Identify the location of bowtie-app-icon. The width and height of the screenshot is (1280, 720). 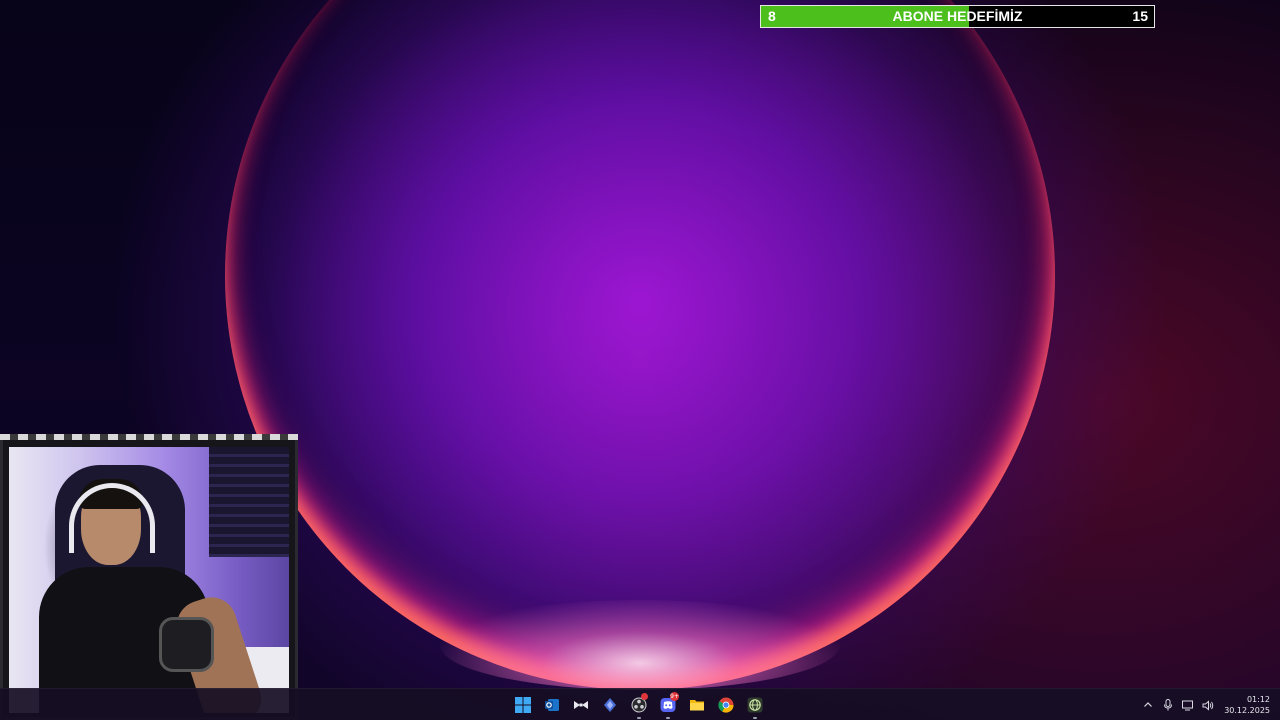
(580, 705).